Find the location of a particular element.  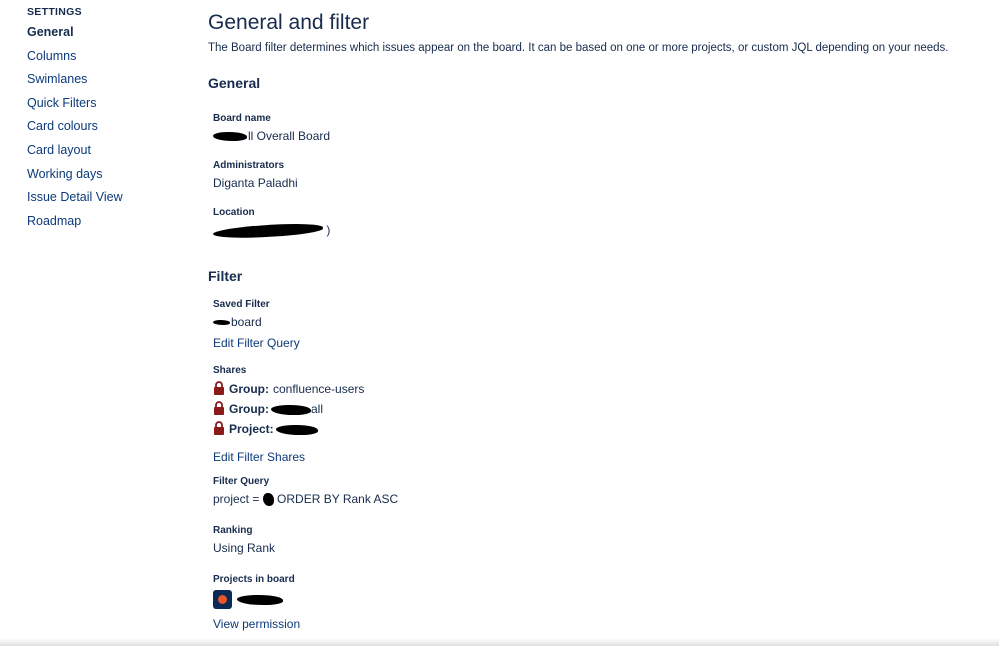

sidebar-item-card-layout: Card layout is located at coordinates (112, 154).